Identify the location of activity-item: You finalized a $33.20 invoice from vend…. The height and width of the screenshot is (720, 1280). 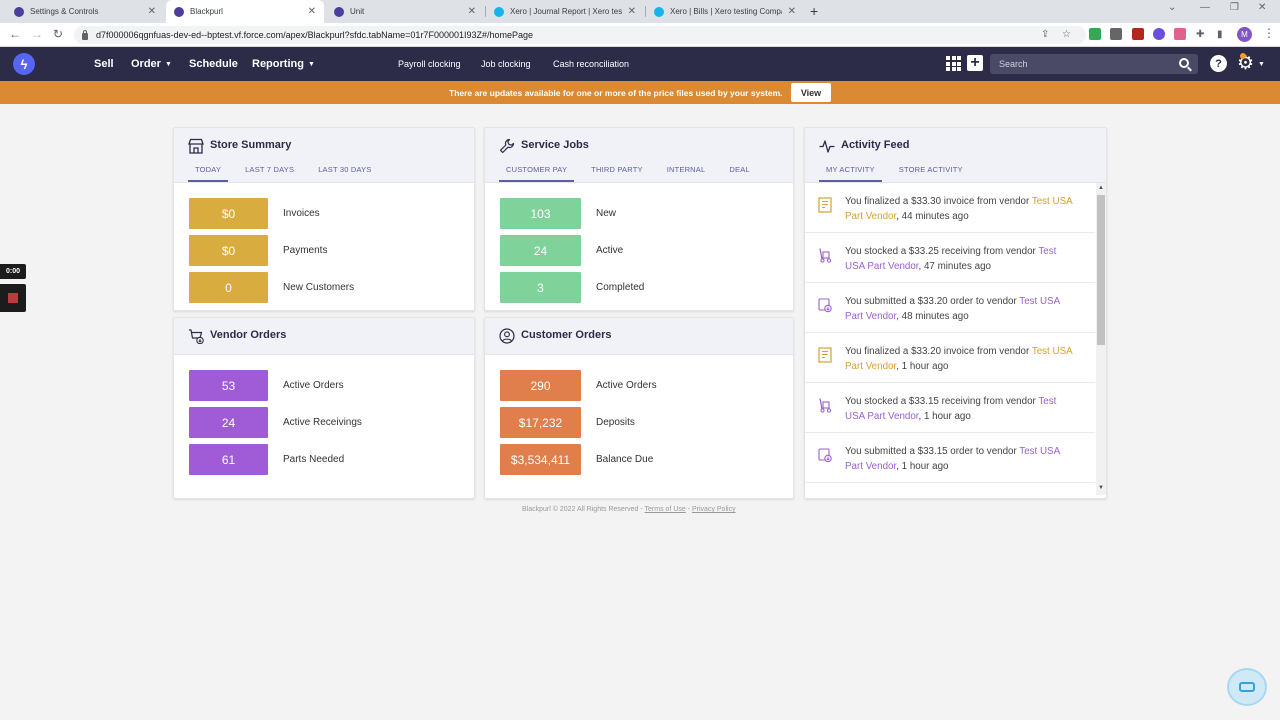
(950, 358).